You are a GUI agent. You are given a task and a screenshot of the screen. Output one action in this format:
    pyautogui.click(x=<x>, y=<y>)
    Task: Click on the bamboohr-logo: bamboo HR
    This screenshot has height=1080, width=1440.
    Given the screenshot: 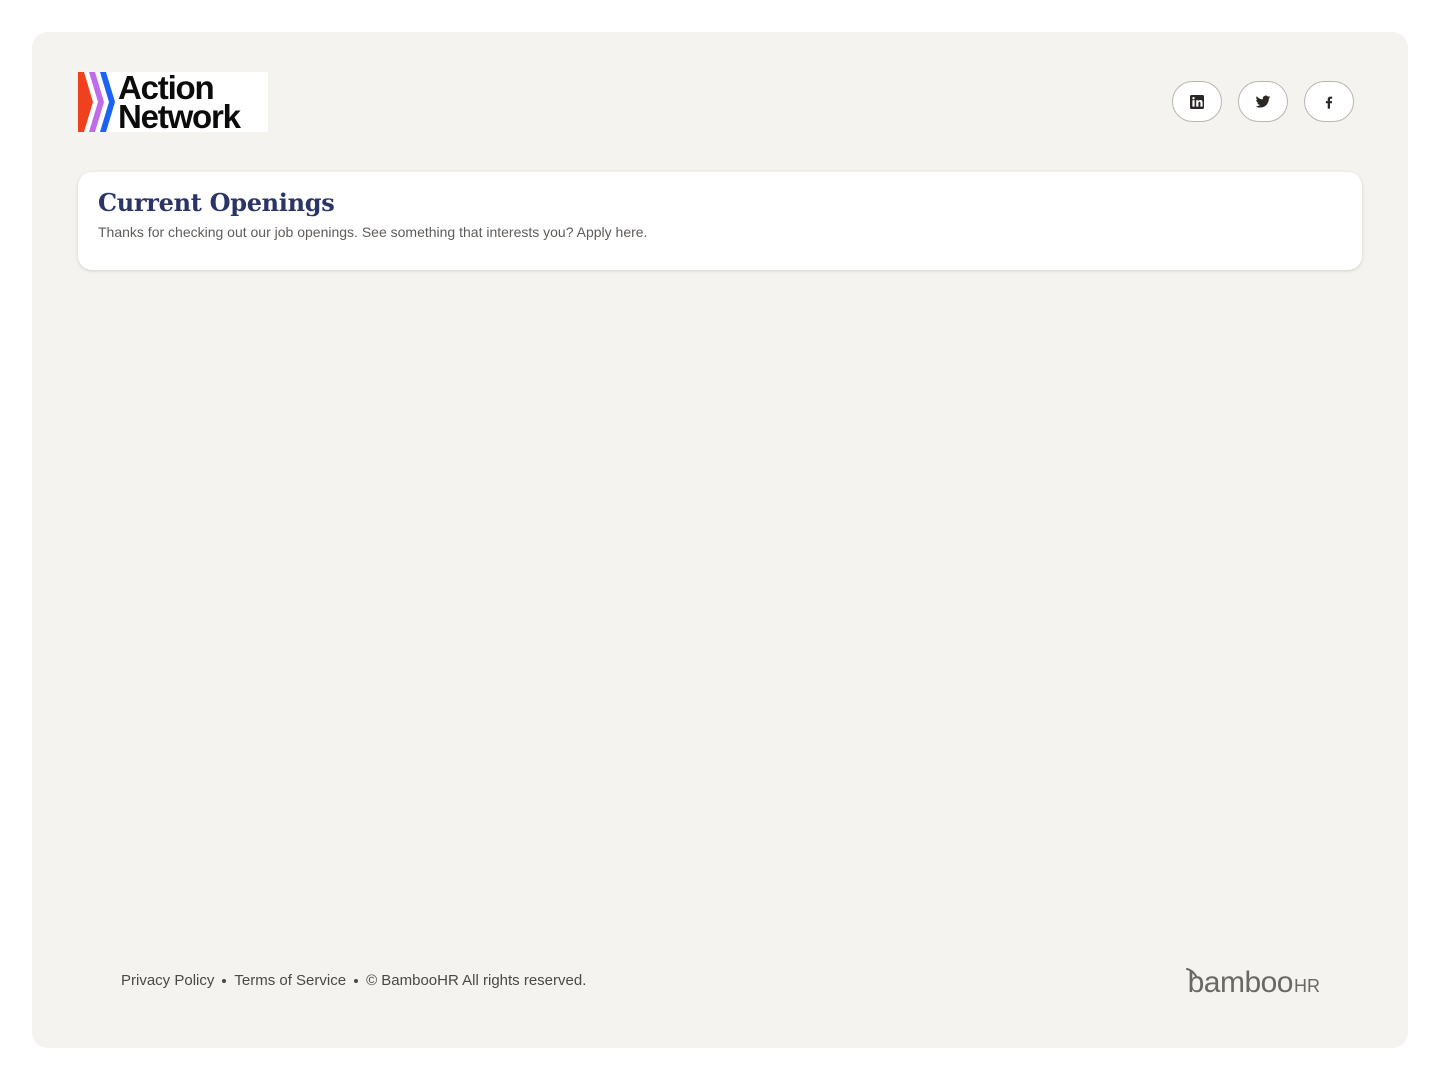 What is the action you would take?
    pyautogui.click(x=1252, y=982)
    